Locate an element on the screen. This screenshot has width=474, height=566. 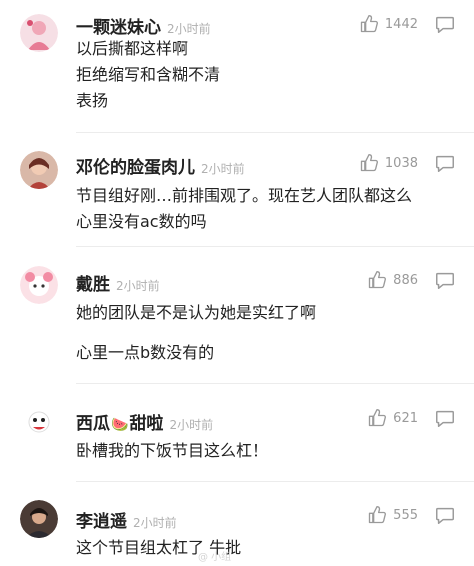
like-button: 1038 is located at coordinates (388, 163).